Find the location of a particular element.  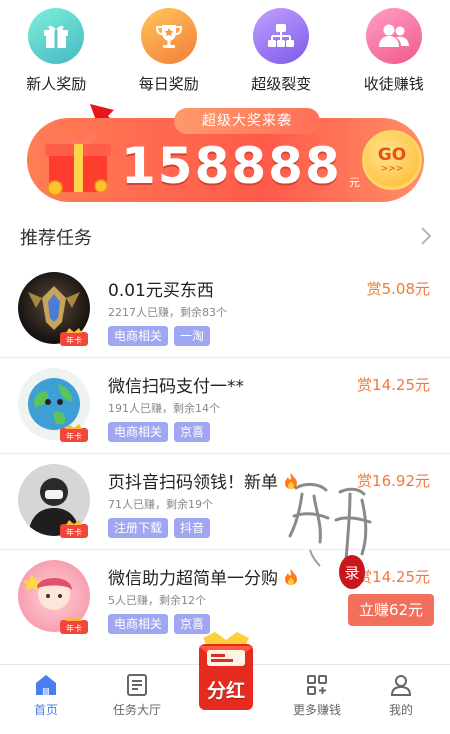

home-icon is located at coordinates (46, 685).